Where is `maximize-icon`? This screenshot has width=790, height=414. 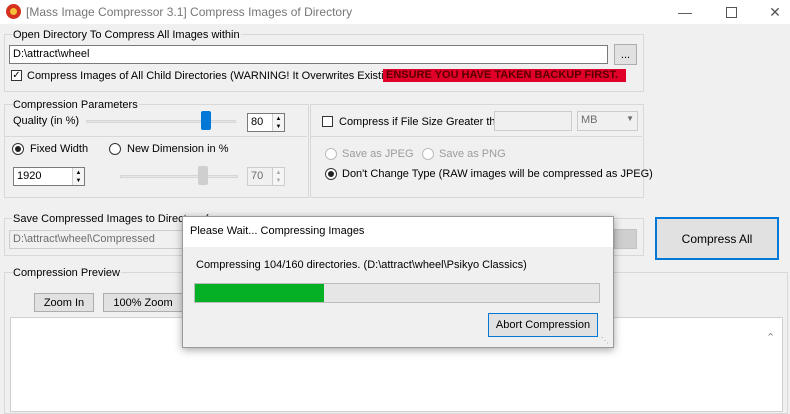
maximize-icon is located at coordinates (731, 12).